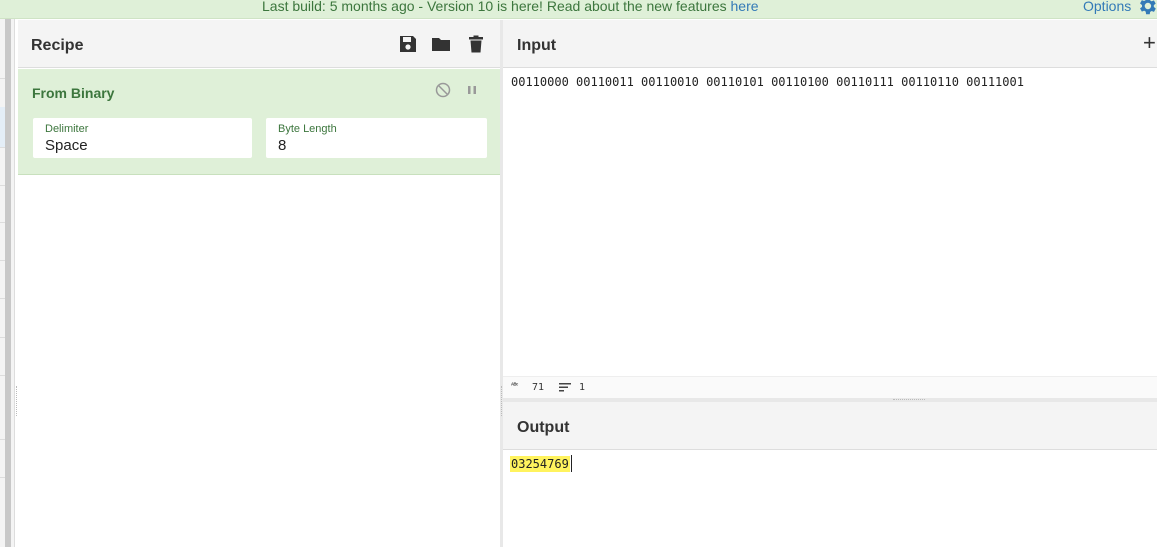 This screenshot has height=547, width=1157. Describe the element at coordinates (16, 401) in the screenshot. I see `left-resize-handle` at that location.